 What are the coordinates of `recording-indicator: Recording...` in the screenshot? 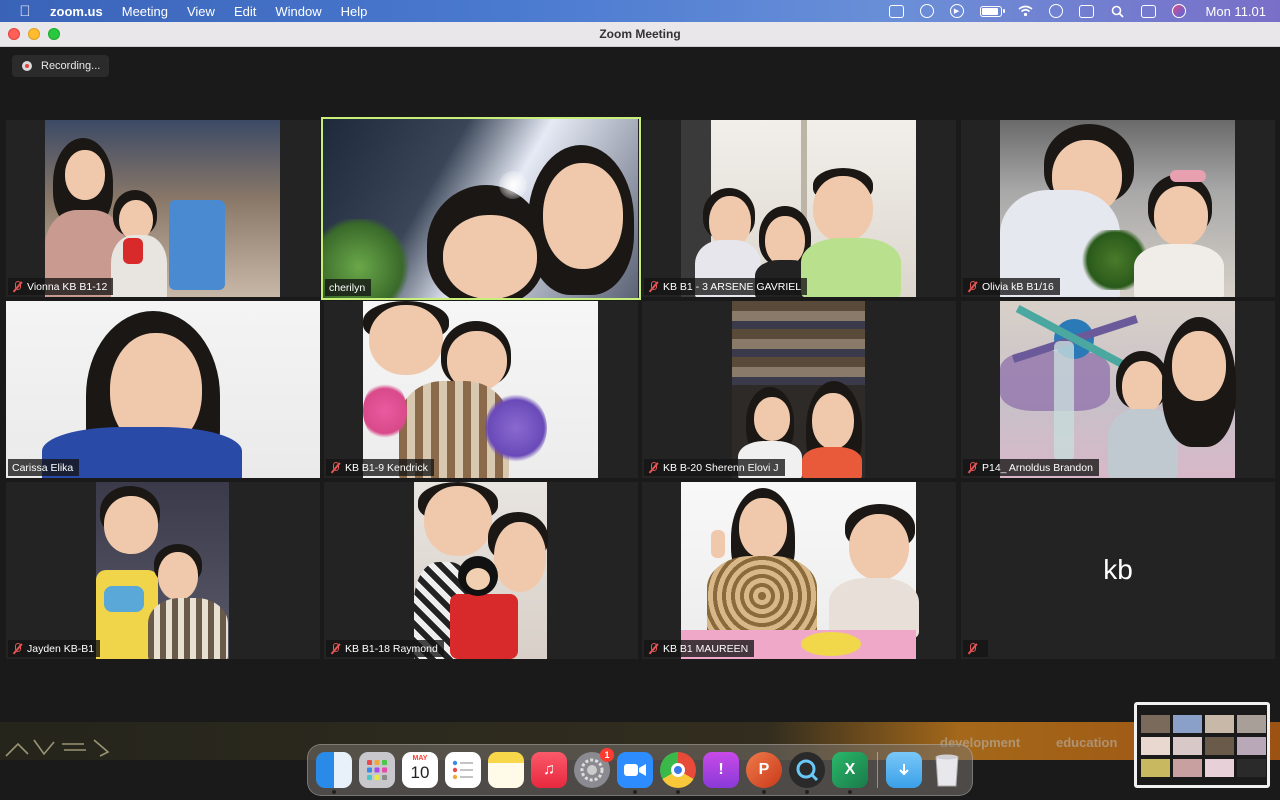 It's located at (61, 66).